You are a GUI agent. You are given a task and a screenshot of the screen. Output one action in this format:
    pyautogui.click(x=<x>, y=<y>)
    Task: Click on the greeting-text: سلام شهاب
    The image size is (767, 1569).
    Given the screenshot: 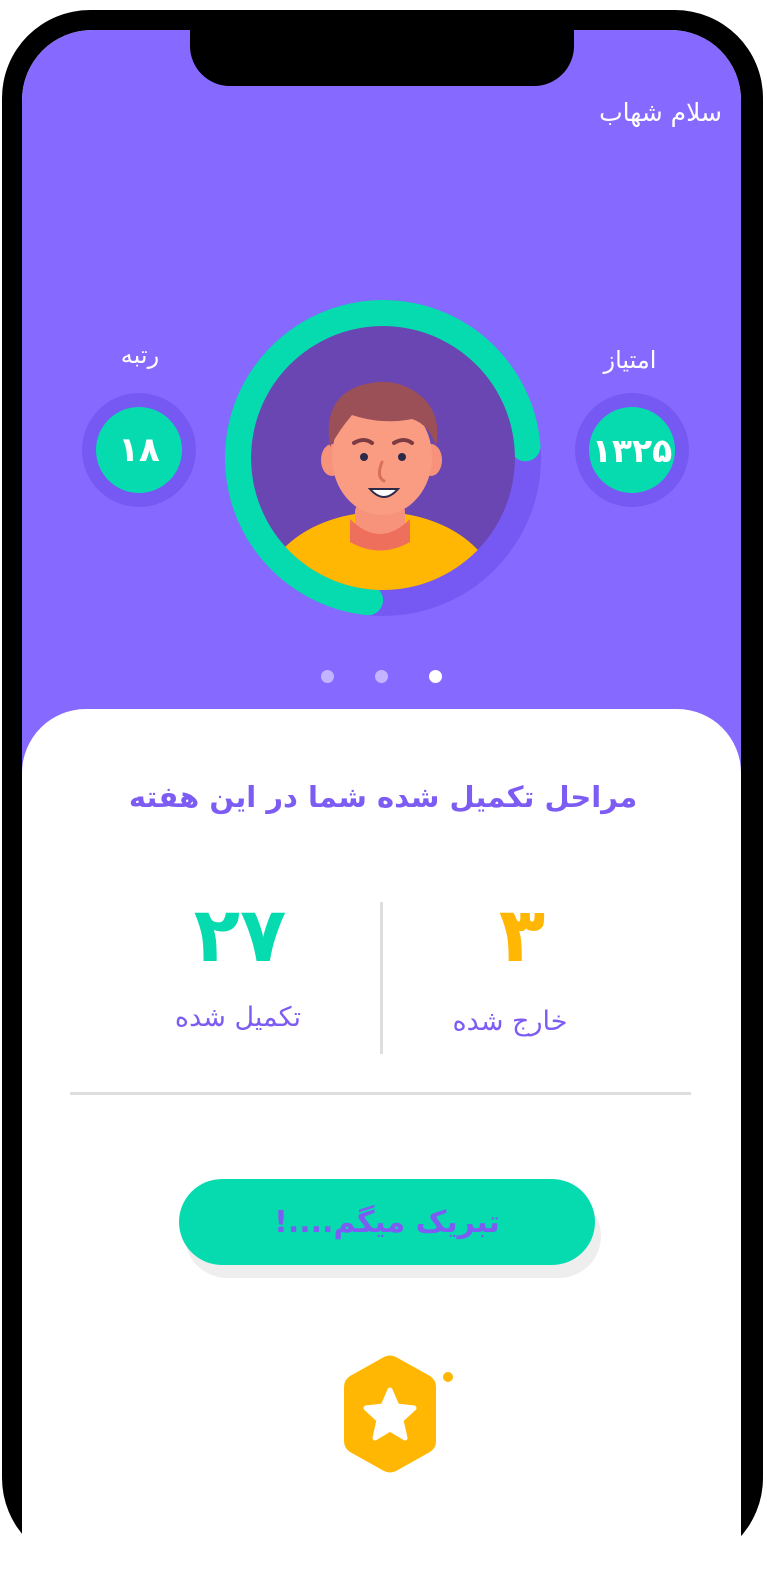 What is the action you would take?
    pyautogui.click(x=660, y=112)
    